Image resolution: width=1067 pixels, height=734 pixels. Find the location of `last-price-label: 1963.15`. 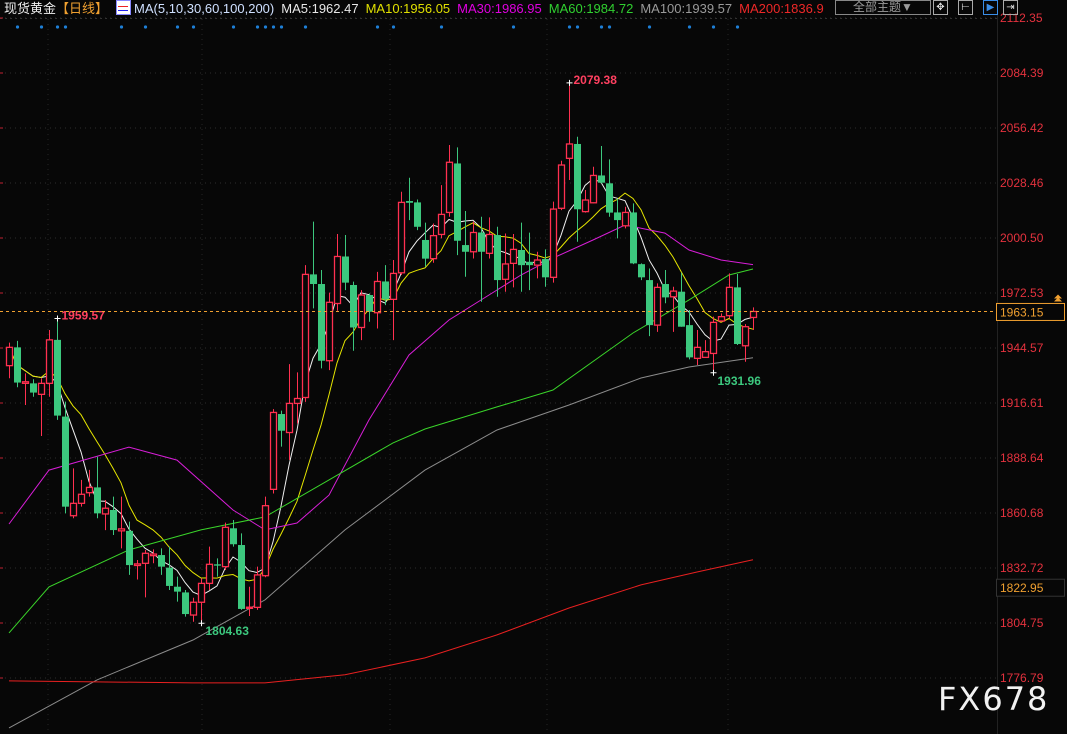

last-price-label: 1963.15 is located at coordinates (1022, 312).